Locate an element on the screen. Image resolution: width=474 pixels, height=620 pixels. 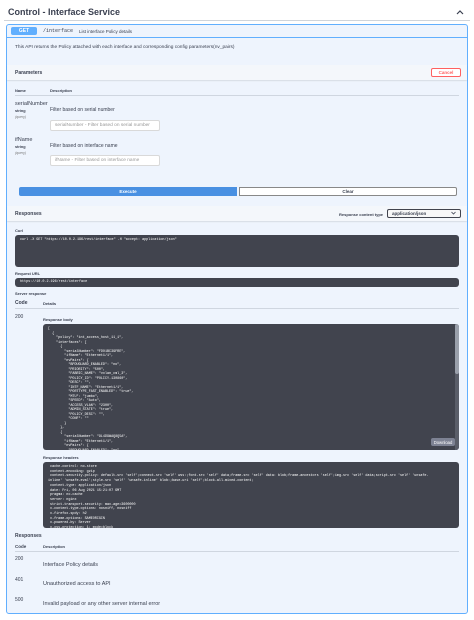
responses-title: Responses is located at coordinates (28, 213).